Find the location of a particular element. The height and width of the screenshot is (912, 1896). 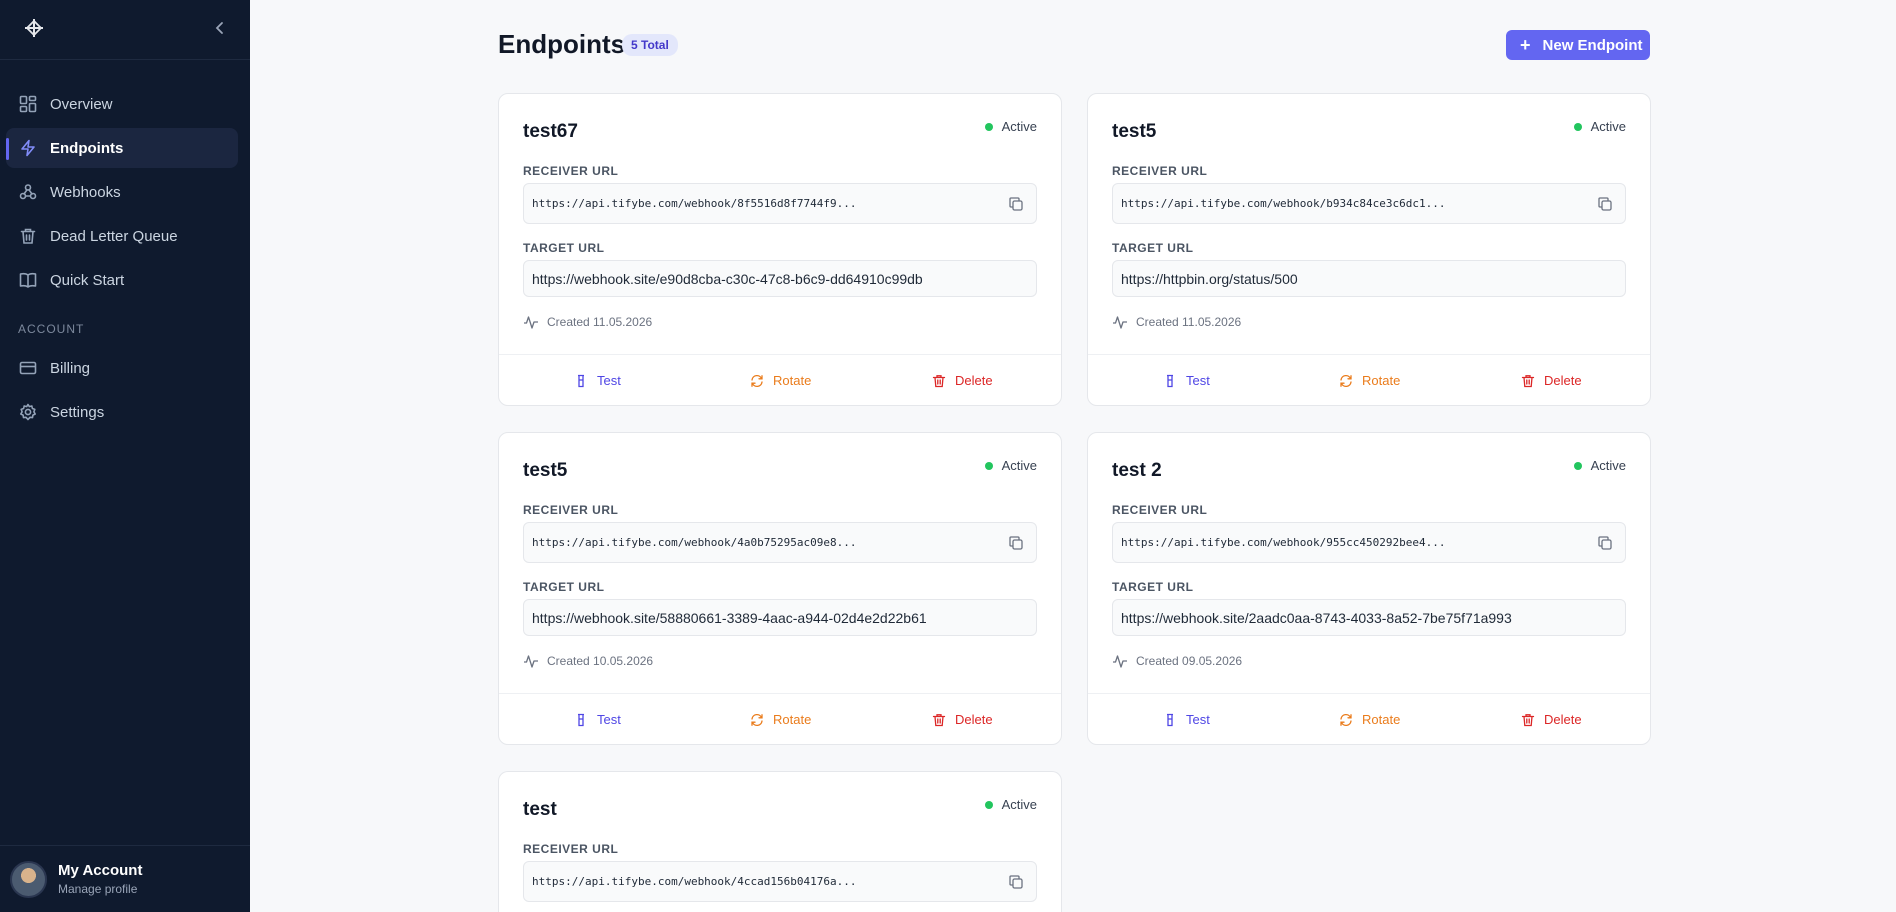

rotate-icon is located at coordinates (757, 380).